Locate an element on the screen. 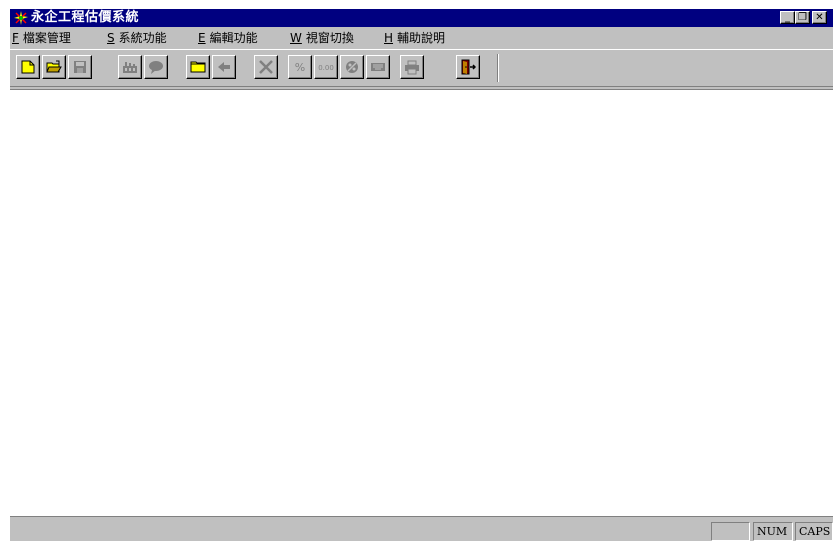 The height and width of the screenshot is (541, 833). toolbar: % 0.00 is located at coordinates (421, 68).